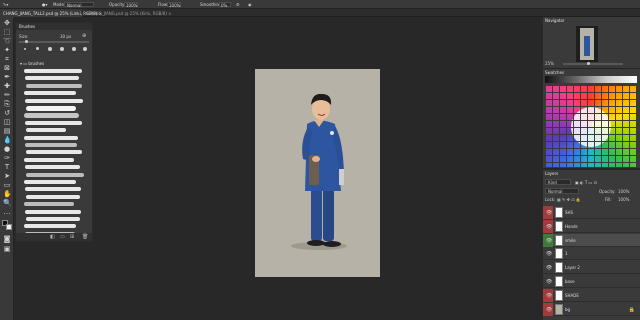 Image resolution: width=640 pixels, height=320 pixels. Describe the element at coordinates (562, 191) in the screenshot. I see `blend-mode-select: Normal` at that location.